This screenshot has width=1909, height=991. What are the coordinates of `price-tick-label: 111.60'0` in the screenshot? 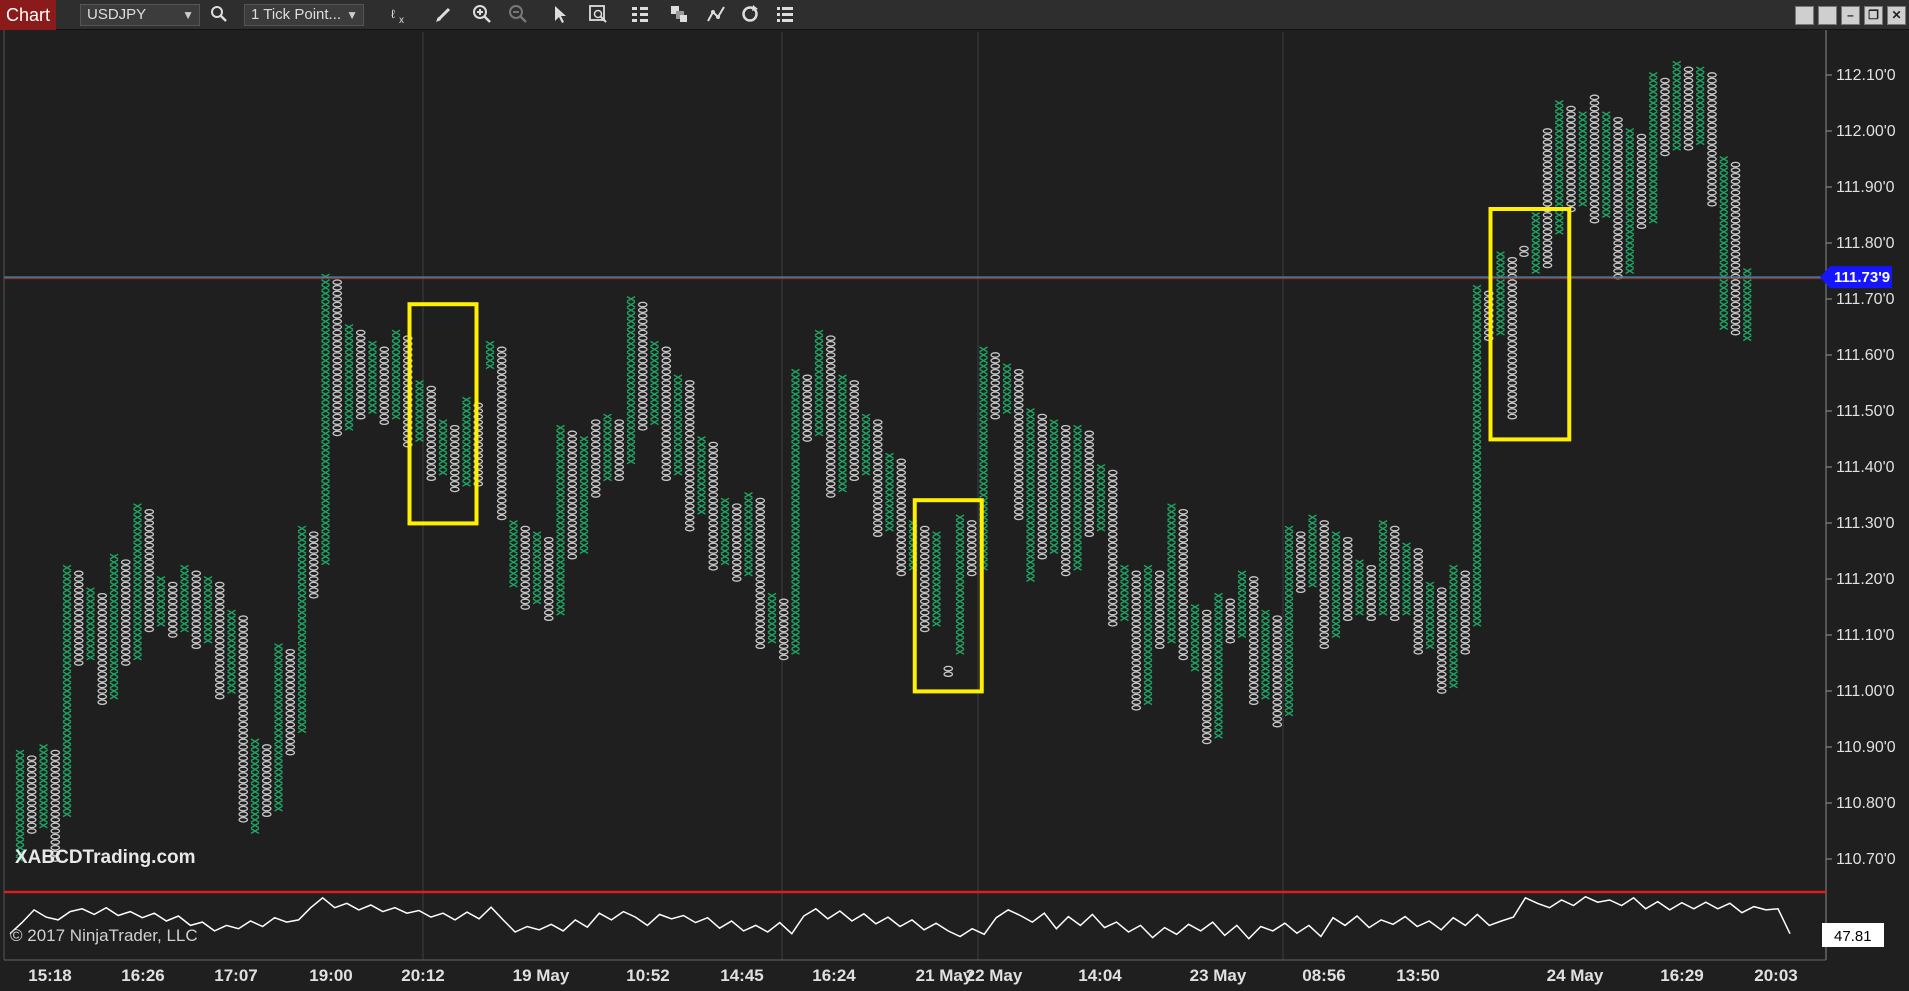 It's located at (1865, 355).